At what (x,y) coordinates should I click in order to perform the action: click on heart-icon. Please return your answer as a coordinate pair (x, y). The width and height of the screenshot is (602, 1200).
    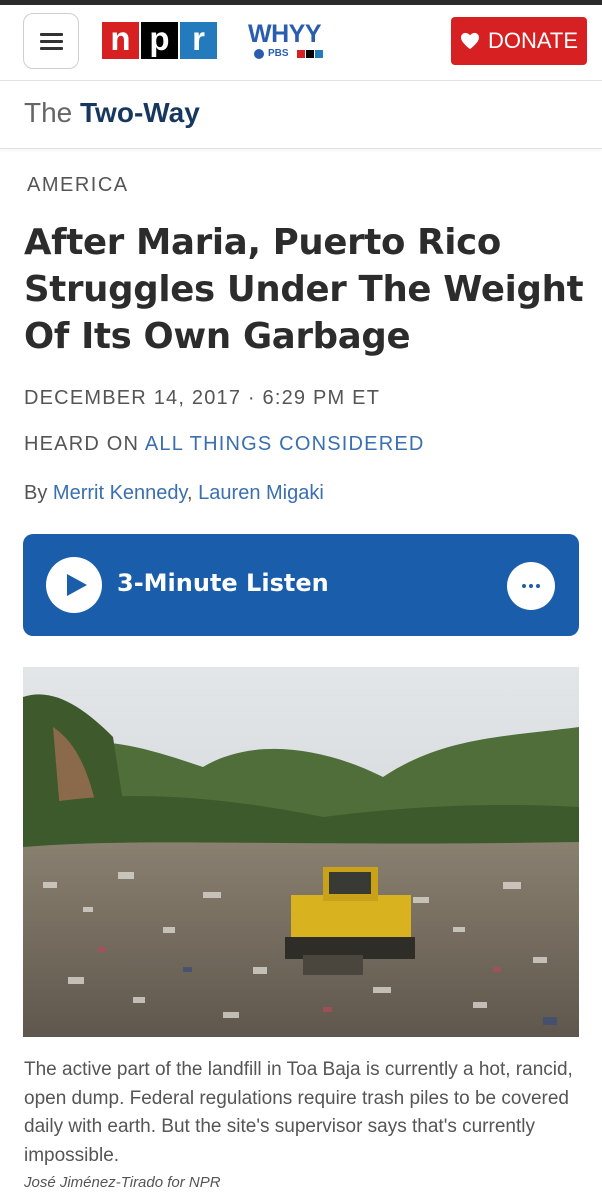
    Looking at the image, I should click on (469, 41).